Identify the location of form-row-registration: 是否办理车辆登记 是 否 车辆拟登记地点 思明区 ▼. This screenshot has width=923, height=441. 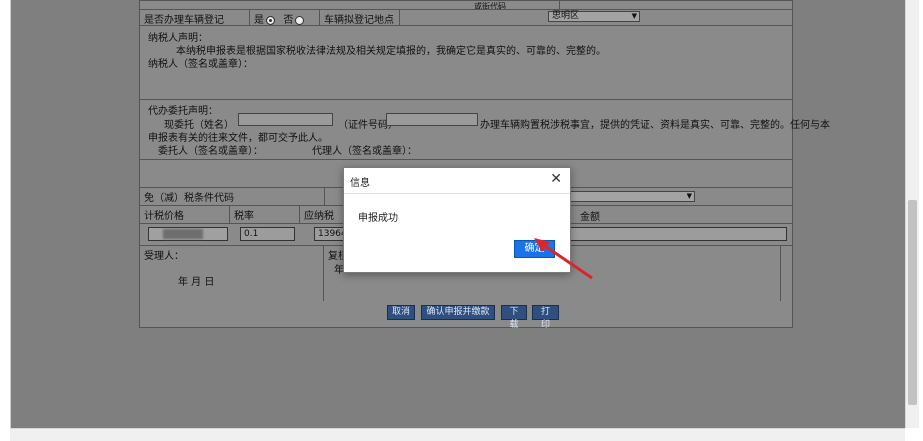
(466, 17).